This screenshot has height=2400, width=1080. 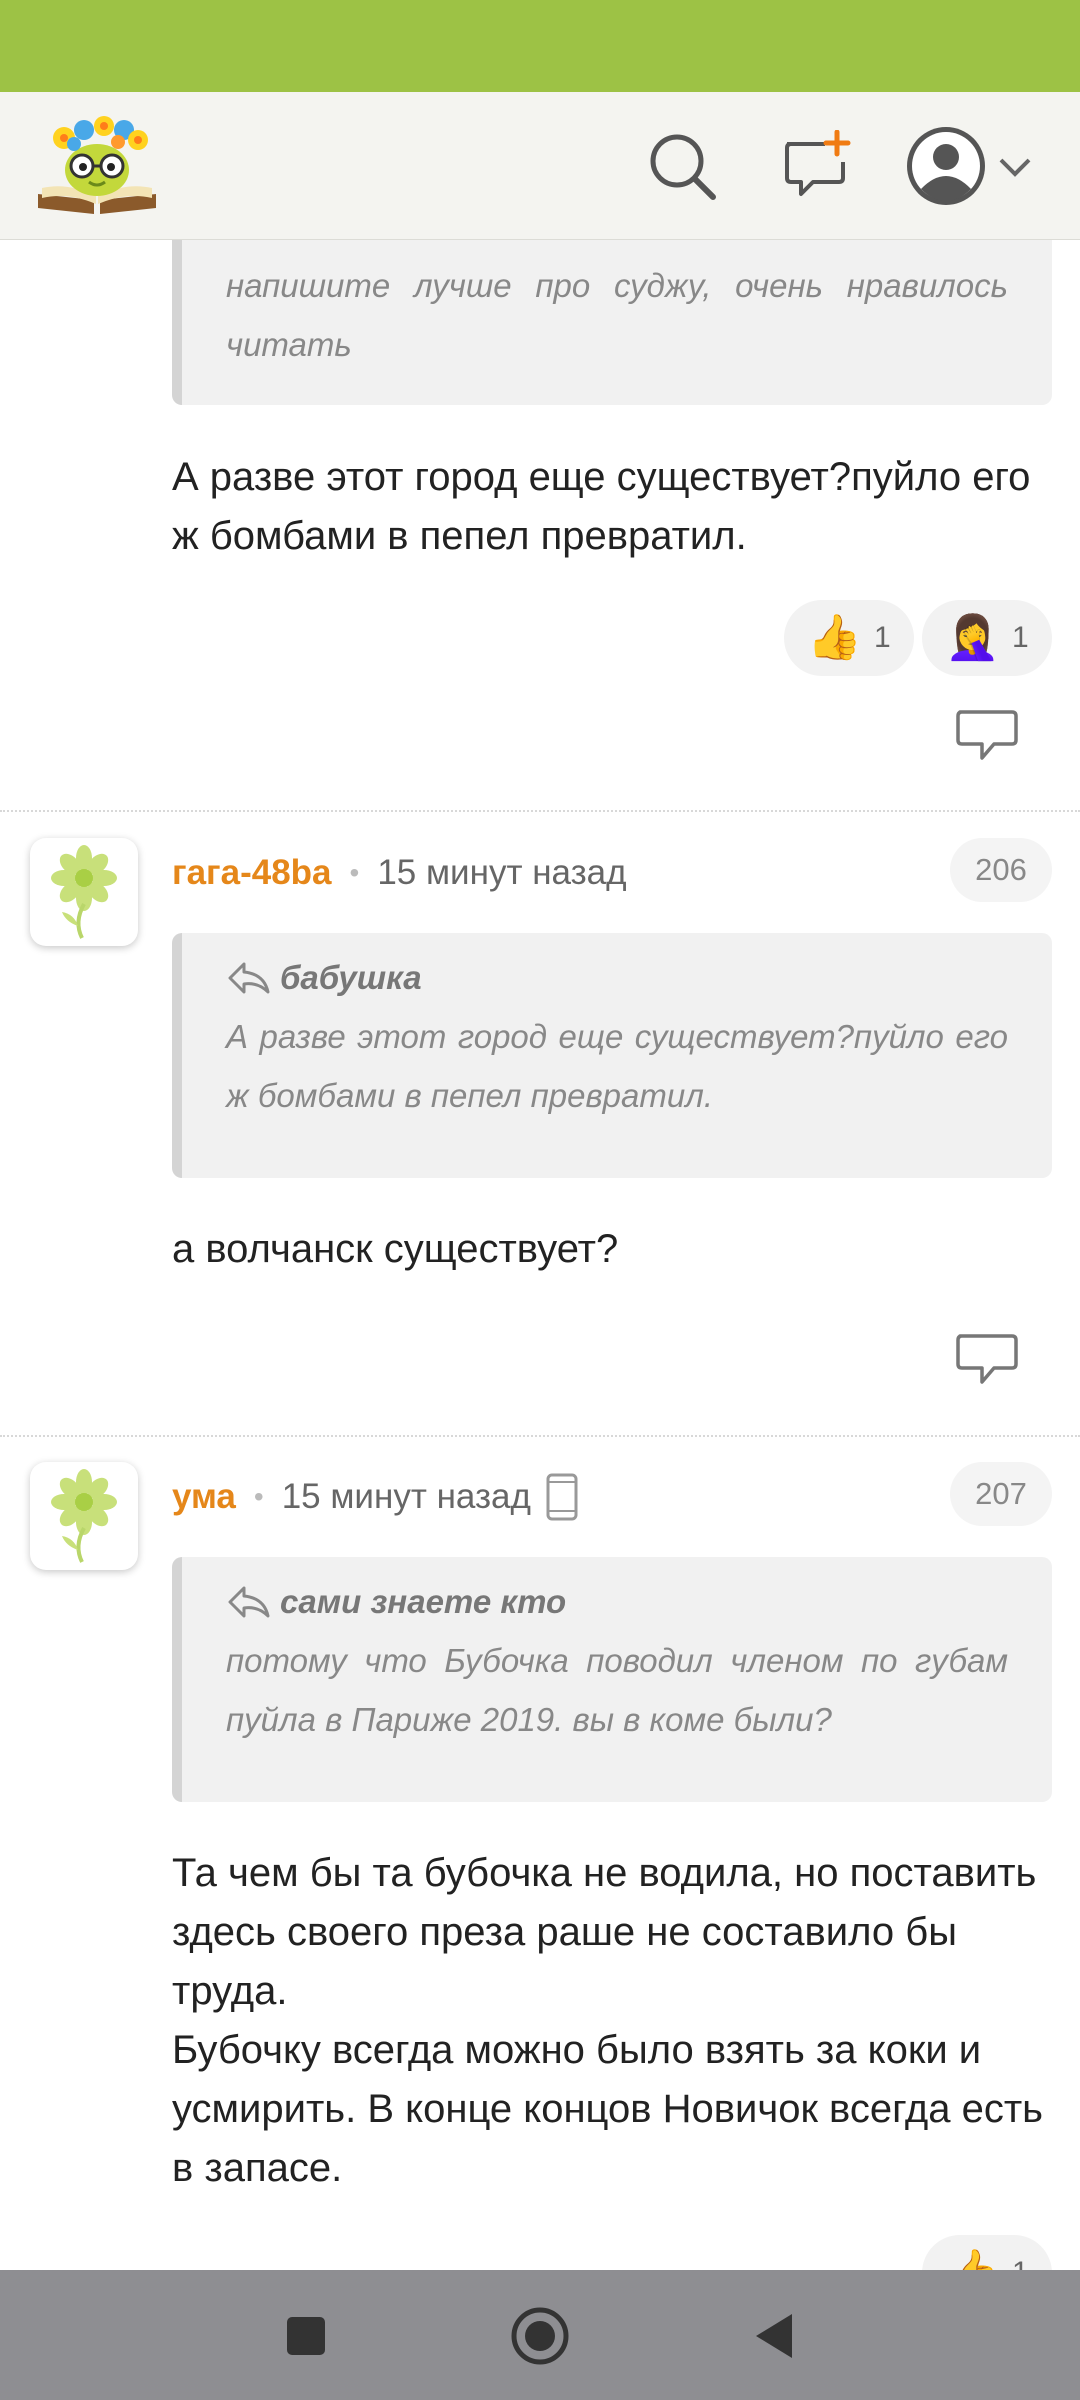 I want to click on comment-number-badge: 206, so click(x=1001, y=870).